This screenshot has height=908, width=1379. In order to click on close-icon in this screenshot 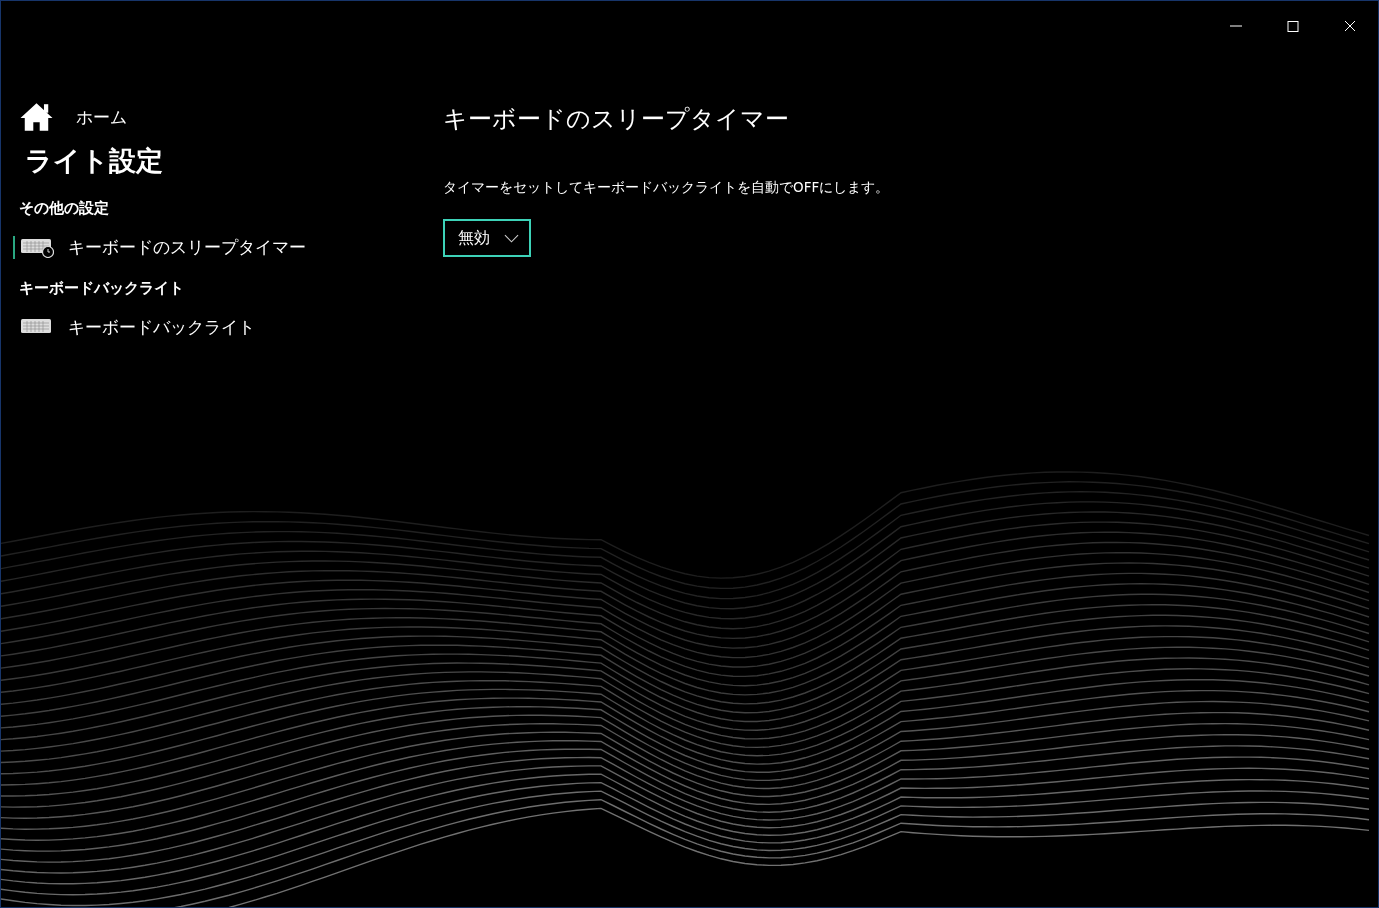, I will do `click(1349, 26)`.